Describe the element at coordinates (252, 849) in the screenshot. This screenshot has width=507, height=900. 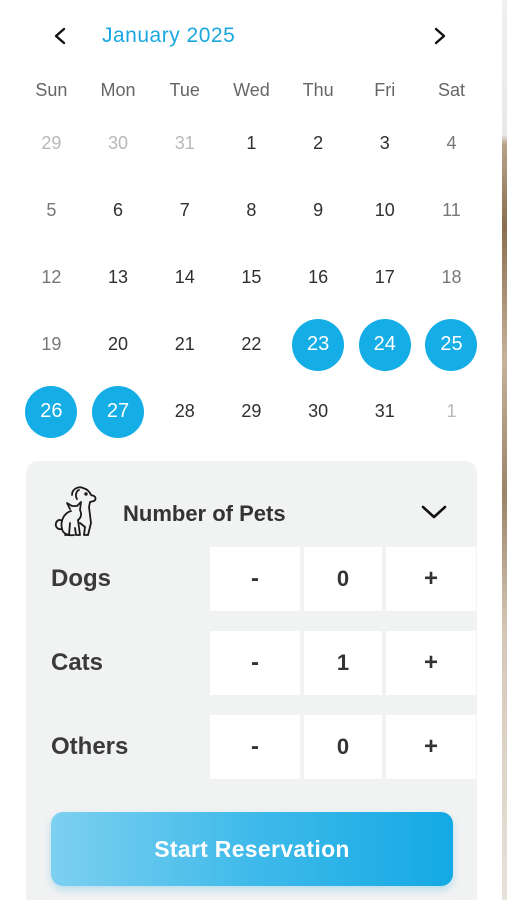
I see `start-reservation-button: Start Reservation` at that location.